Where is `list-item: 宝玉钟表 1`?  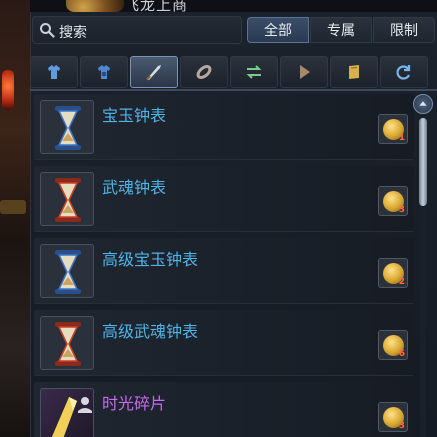 list-item: 宝玉钟表 1 is located at coordinates (224, 127).